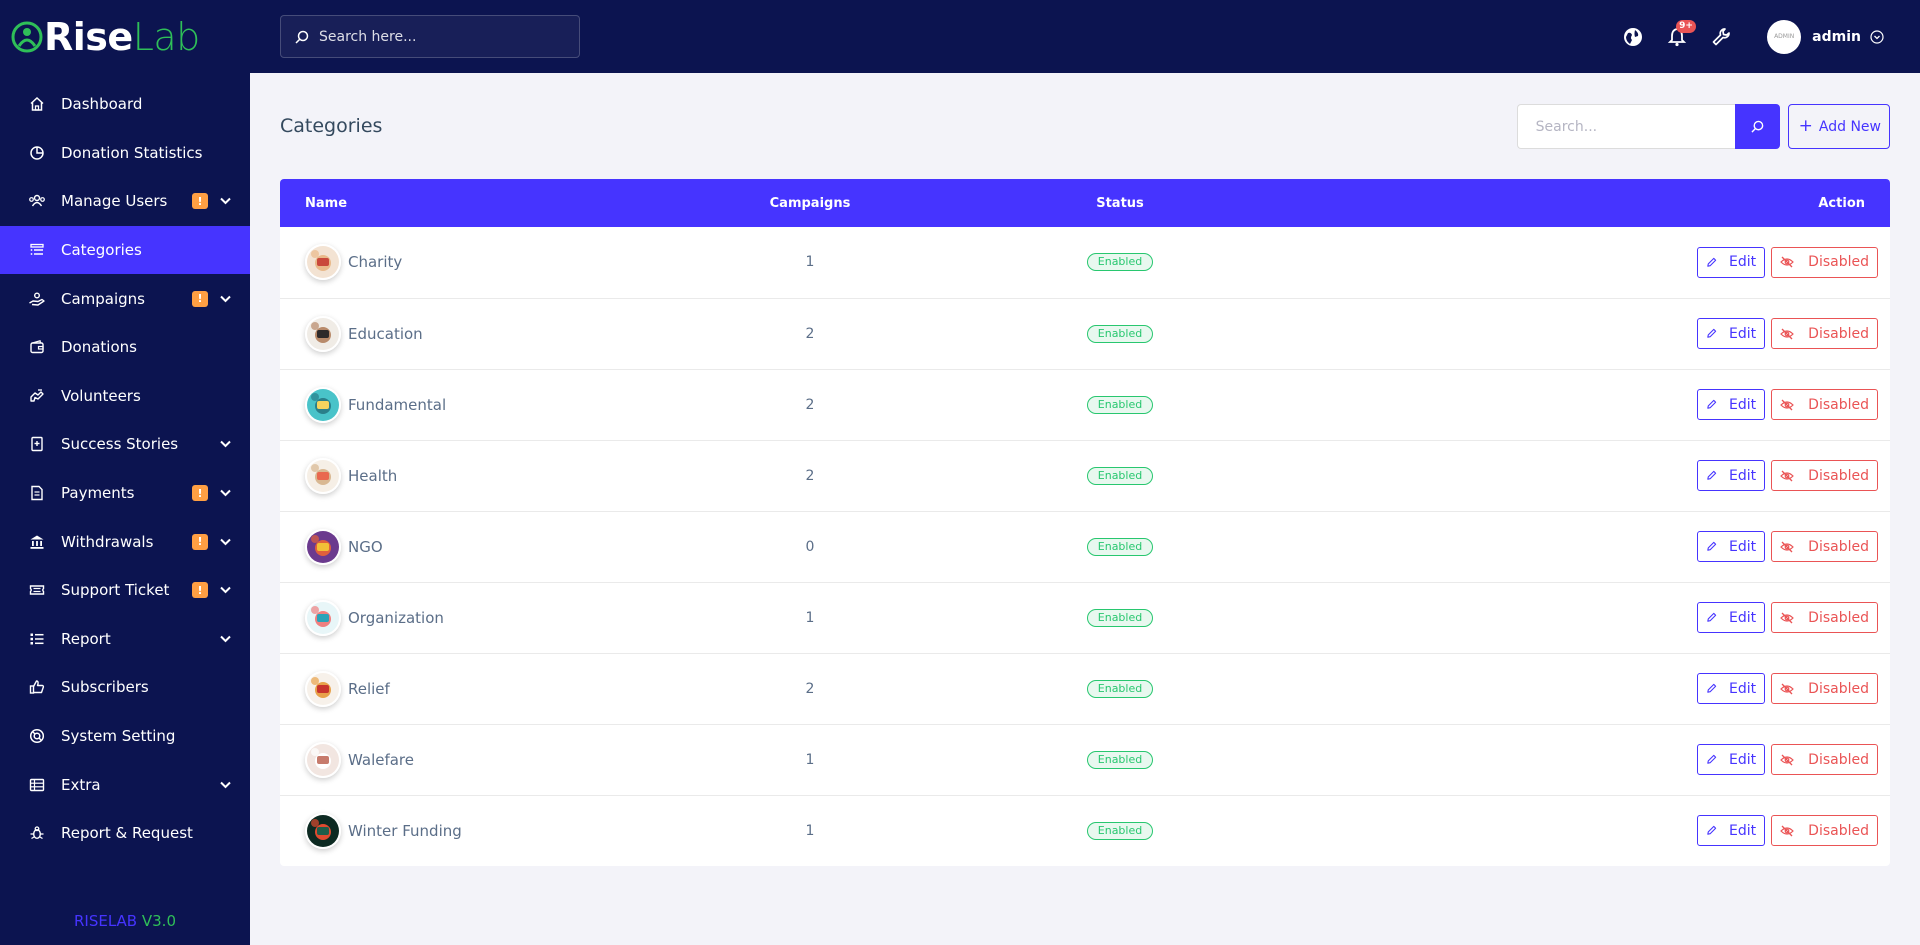 The width and height of the screenshot is (1920, 945). I want to click on sidebar-item-subscribers: Subscribers, so click(125, 687).